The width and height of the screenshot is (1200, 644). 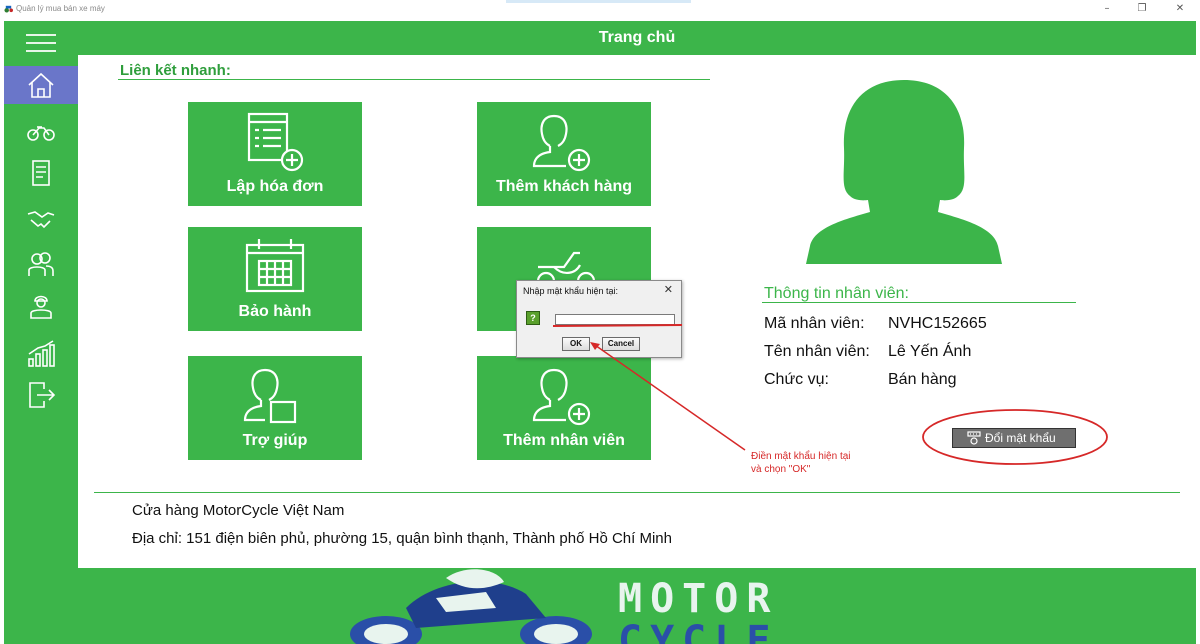 I want to click on employee-role-value: Bán hàng, so click(x=922, y=379).